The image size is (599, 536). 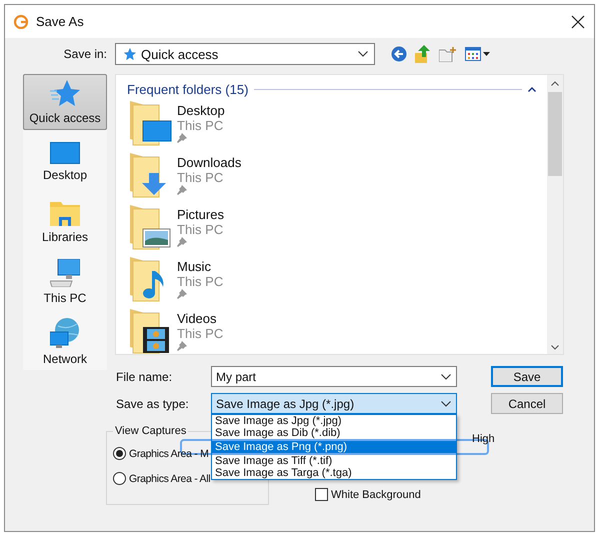 What do you see at coordinates (65, 153) in the screenshot?
I see `monitor-icon` at bounding box center [65, 153].